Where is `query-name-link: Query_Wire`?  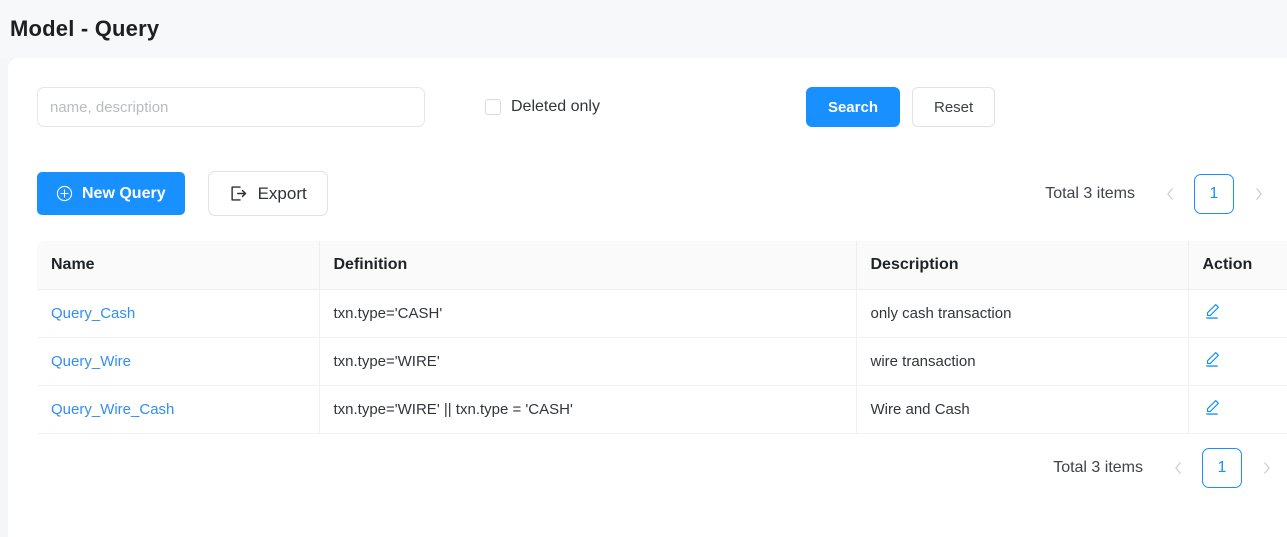
query-name-link: Query_Wire is located at coordinates (91, 361).